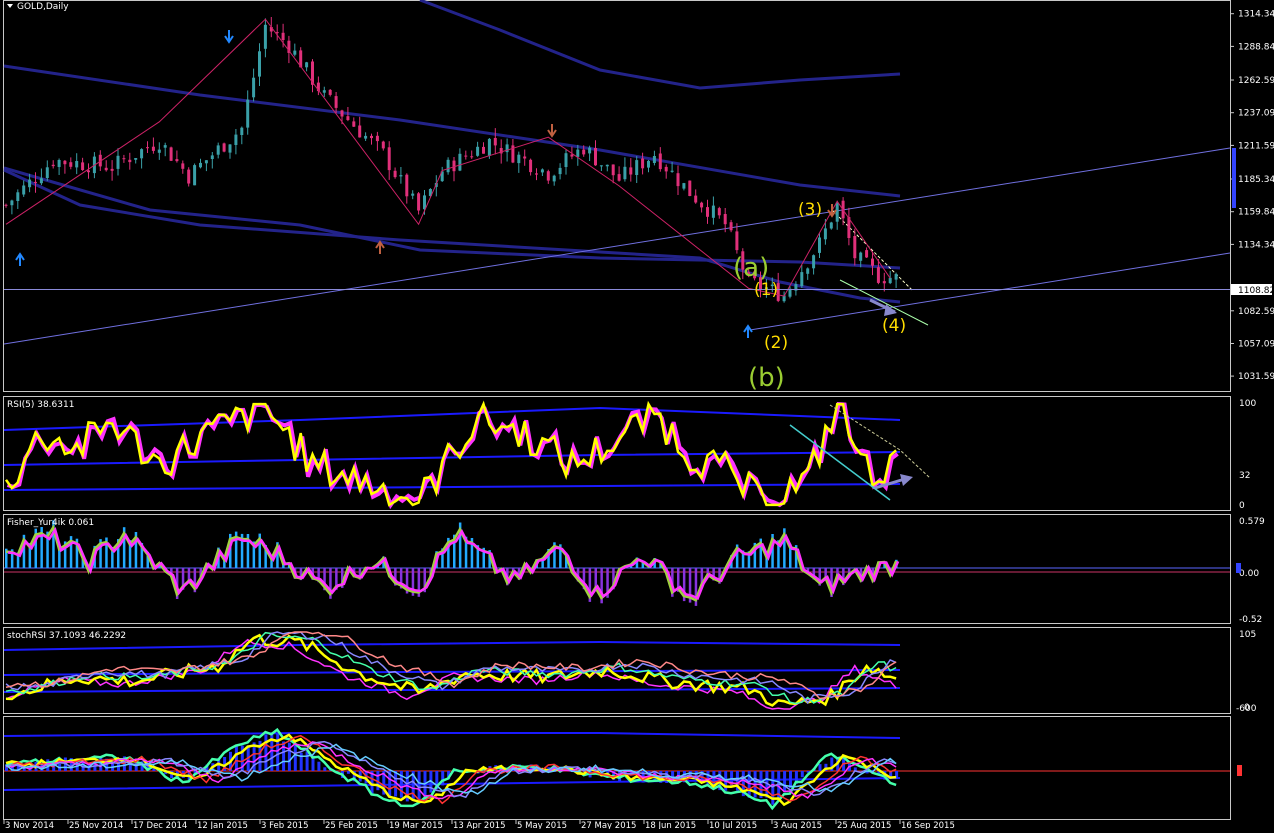  What do you see at coordinates (1256, 245) in the screenshot?
I see `price-tick-label: 1134.34` at bounding box center [1256, 245].